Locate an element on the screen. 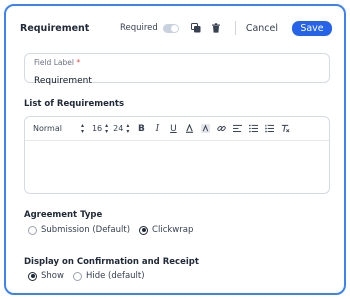  radio-clickwrap is located at coordinates (144, 230).